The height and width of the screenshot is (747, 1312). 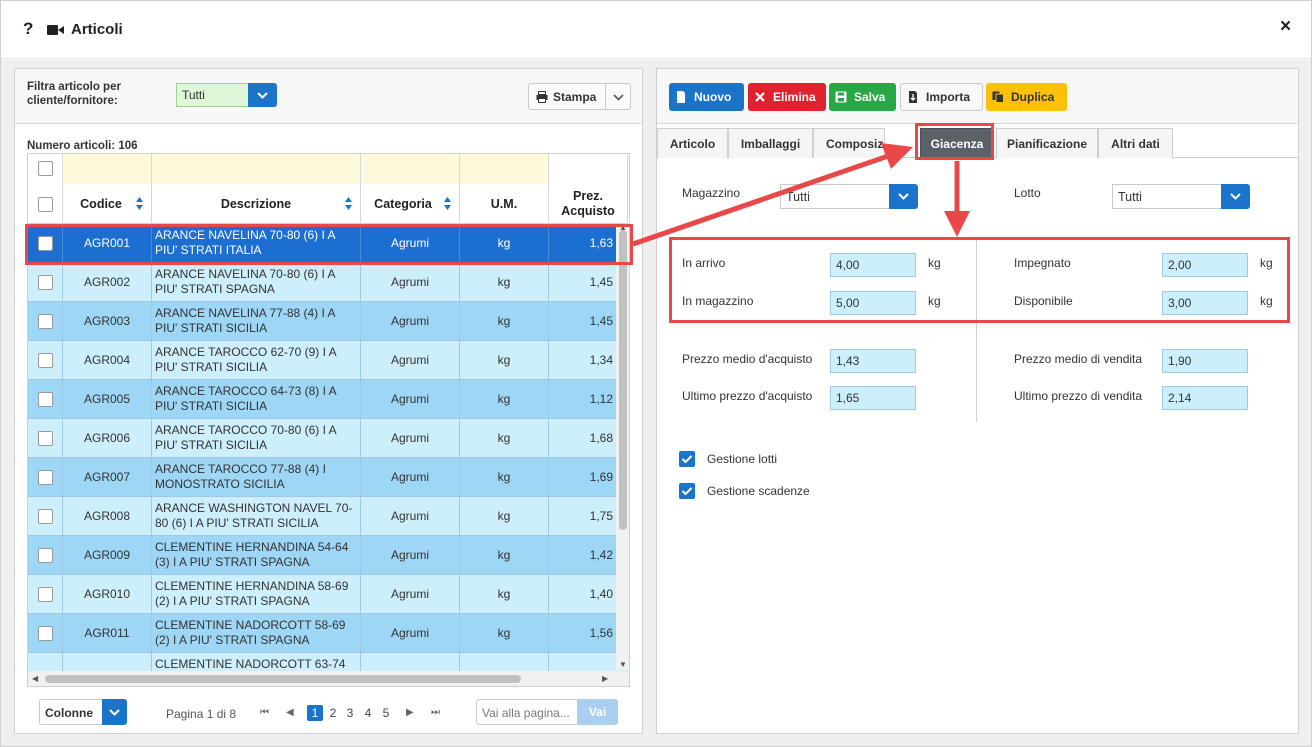 What do you see at coordinates (45, 204) in the screenshot?
I see `select-all-checkbox` at bounding box center [45, 204].